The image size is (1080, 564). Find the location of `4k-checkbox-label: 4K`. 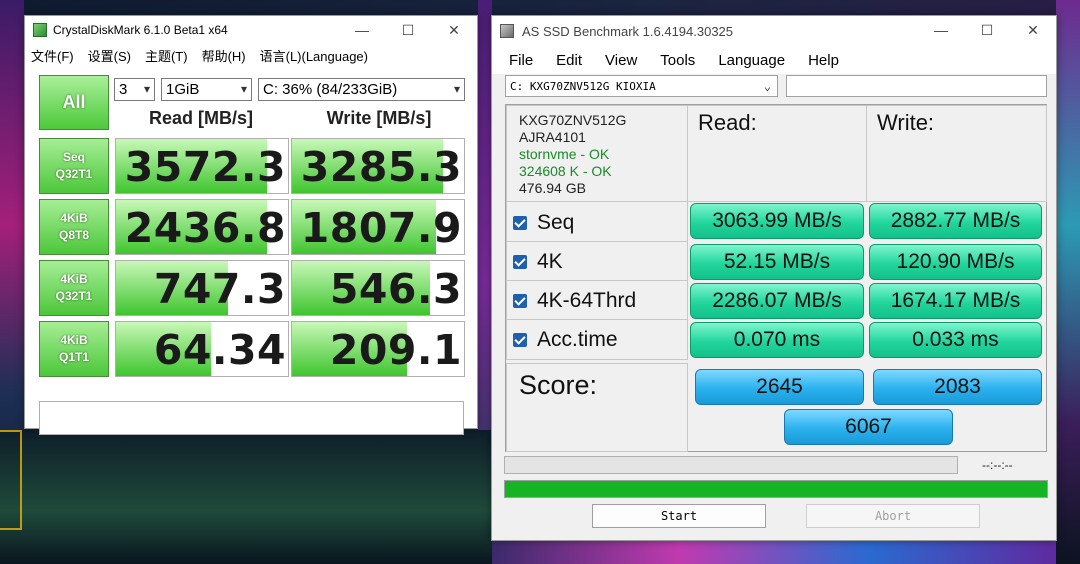

4k-checkbox-label: 4K is located at coordinates (538, 262).